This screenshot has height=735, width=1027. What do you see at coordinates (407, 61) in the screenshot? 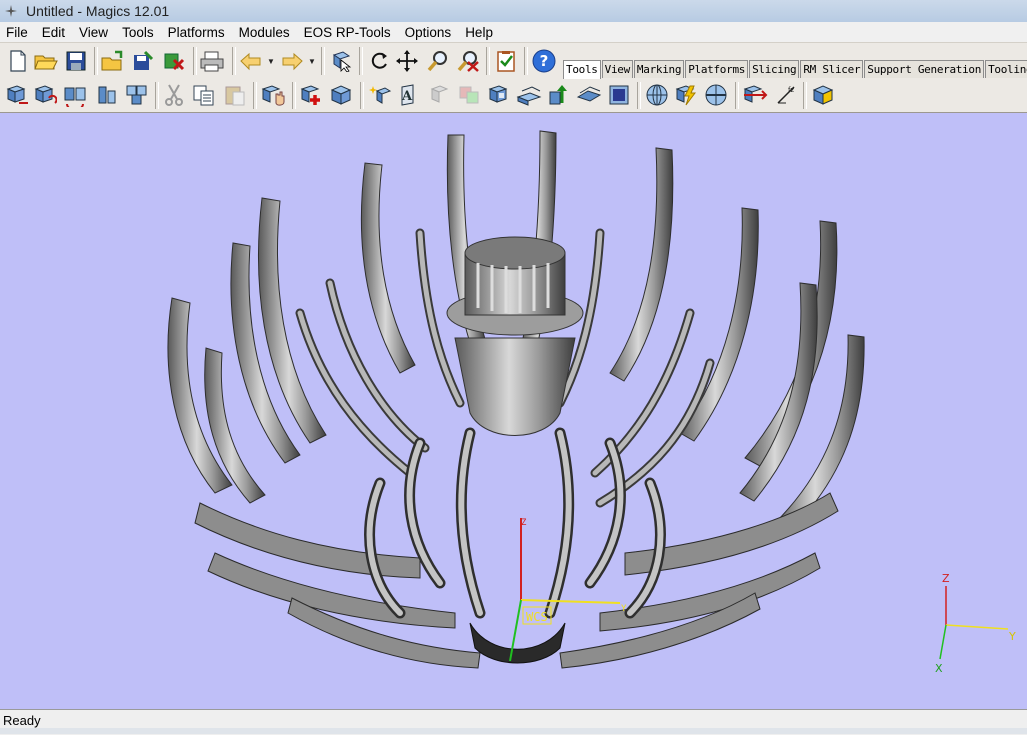
I see `pan-view-icon` at bounding box center [407, 61].